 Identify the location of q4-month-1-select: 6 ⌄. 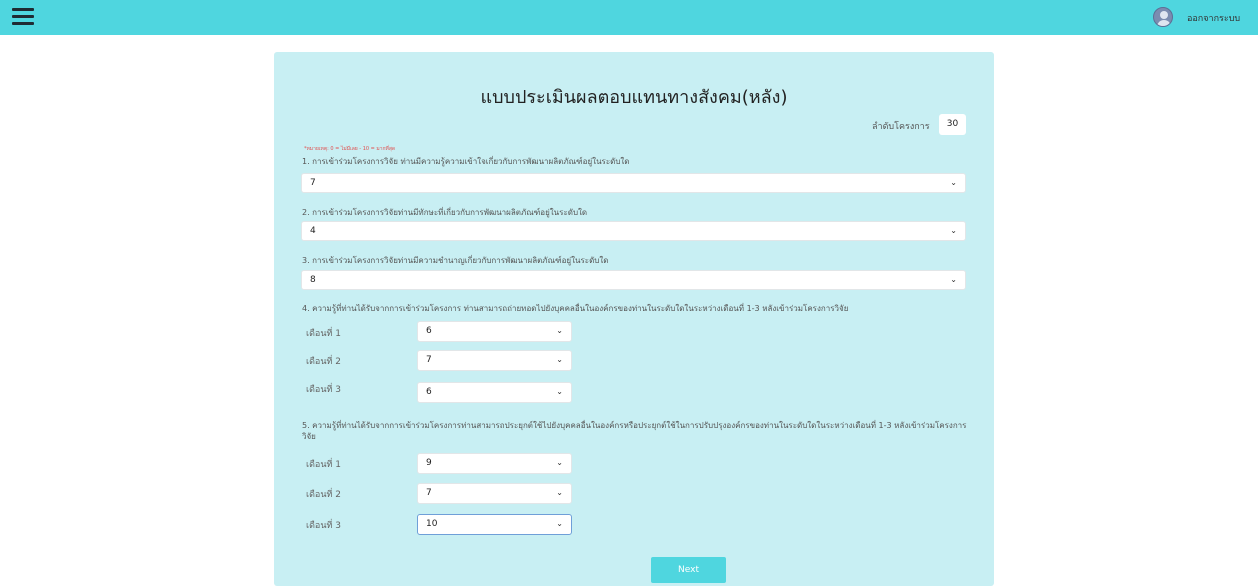
(494, 331).